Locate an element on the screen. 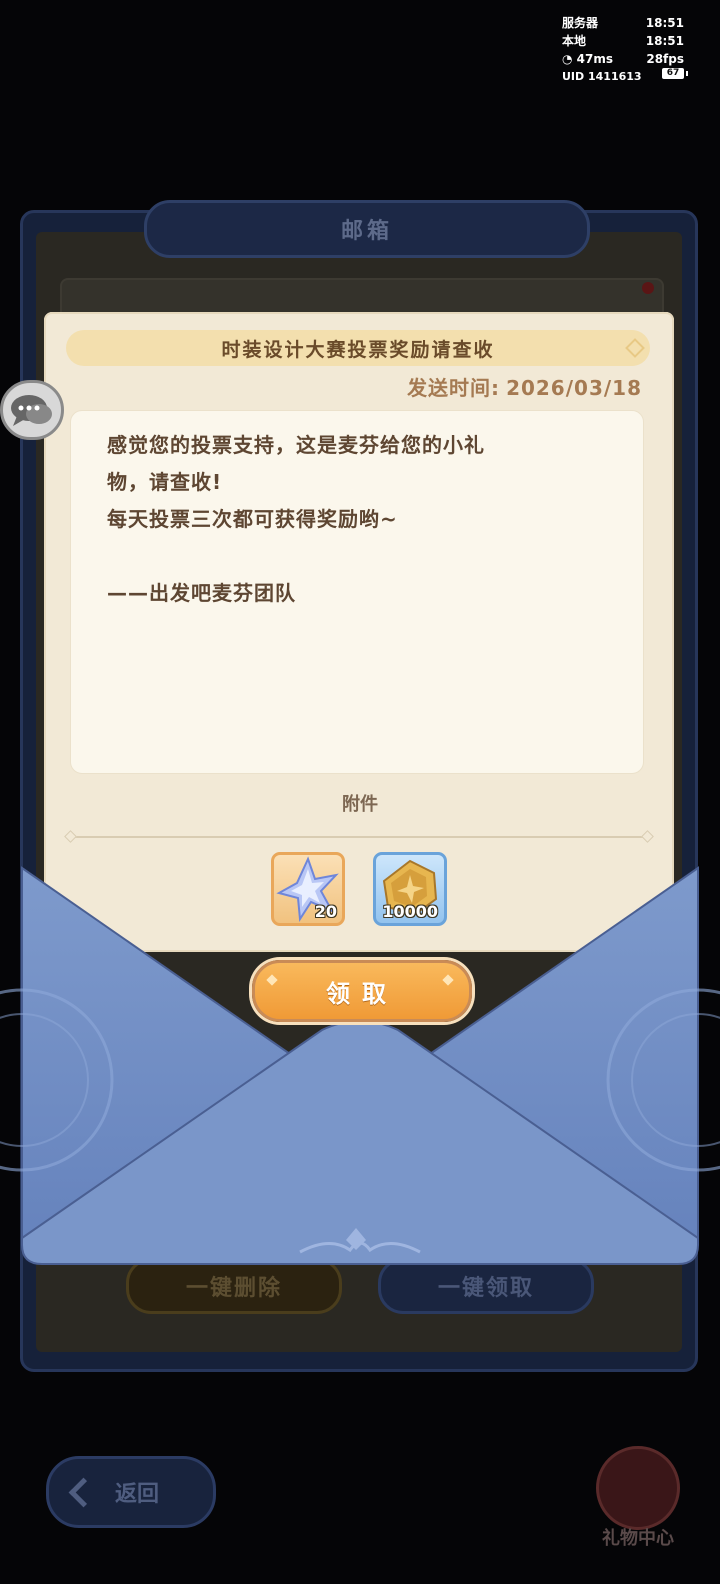  chat-button is located at coordinates (32, 410).